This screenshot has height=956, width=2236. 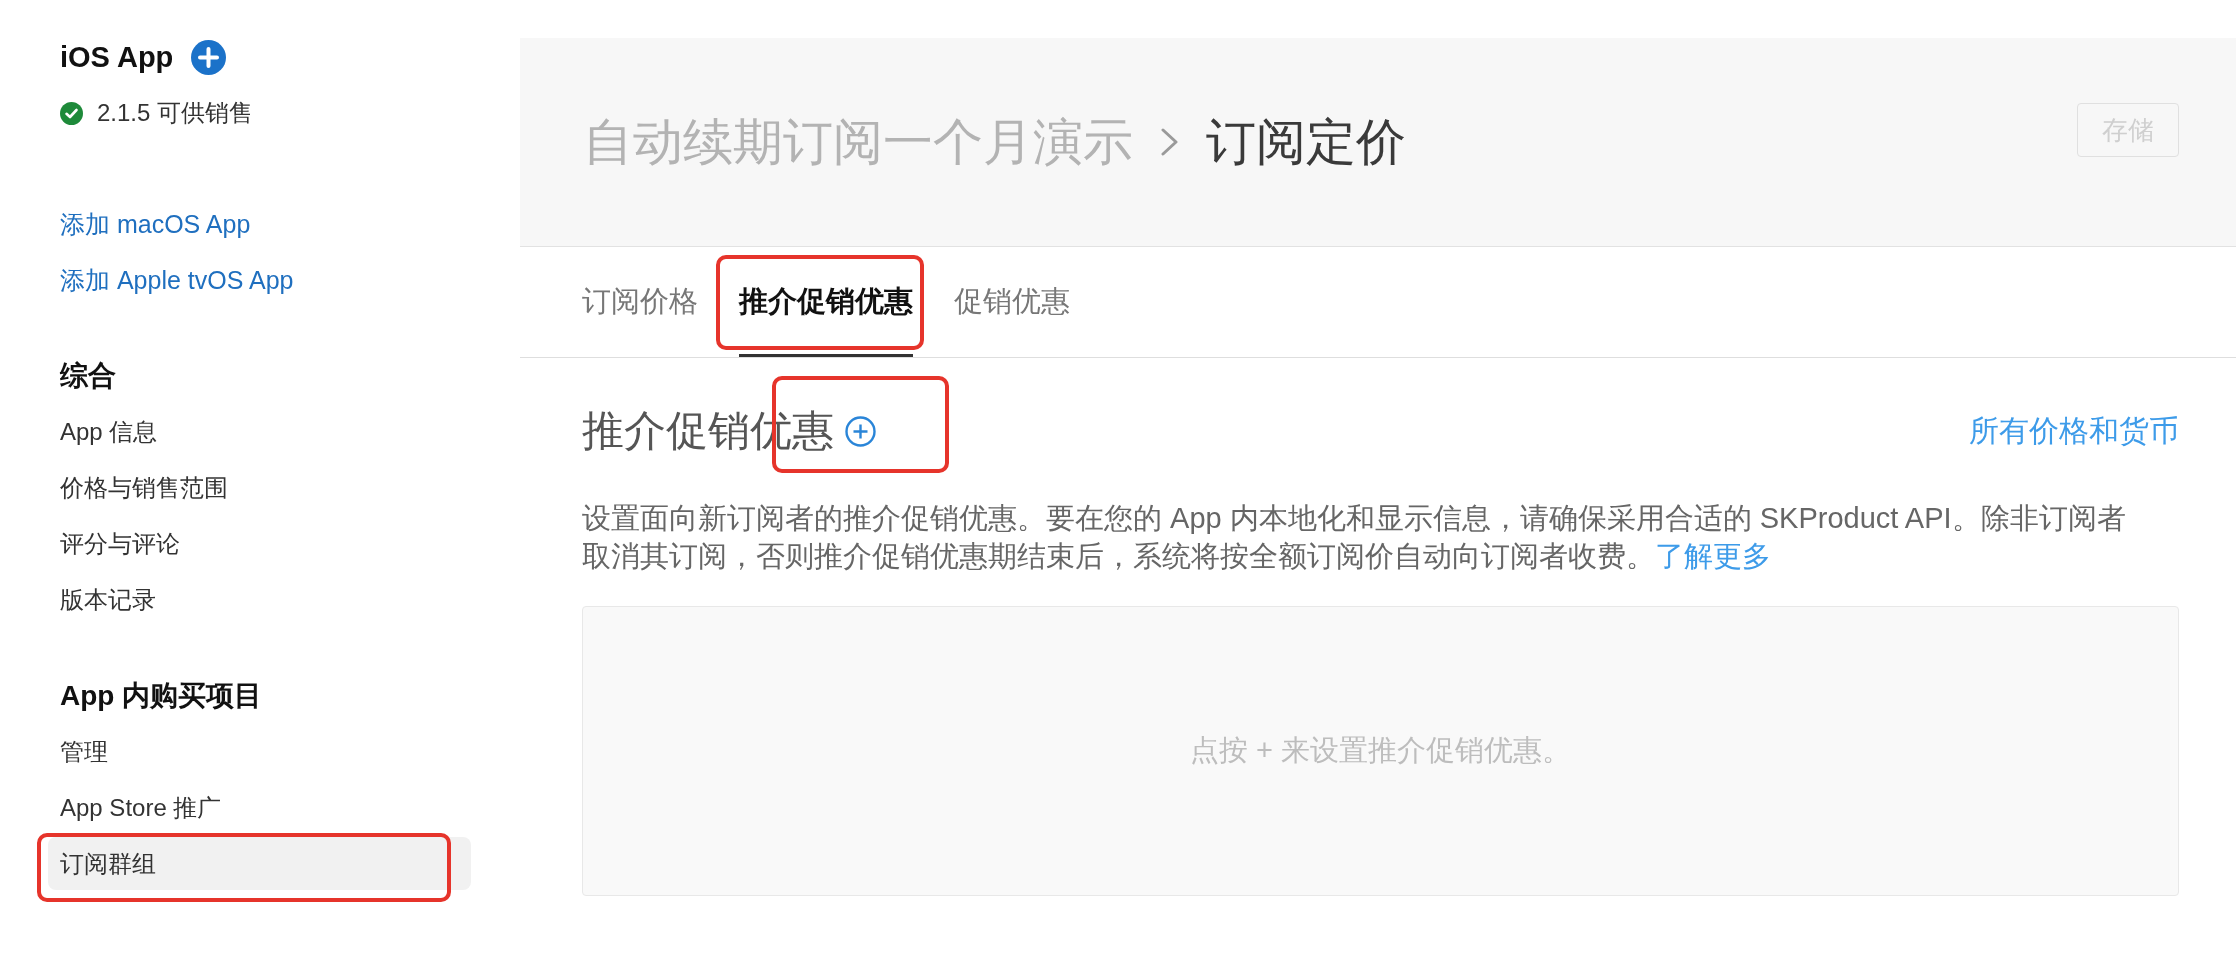 I want to click on version-status: 2.1.5 可供销售, so click(x=175, y=113).